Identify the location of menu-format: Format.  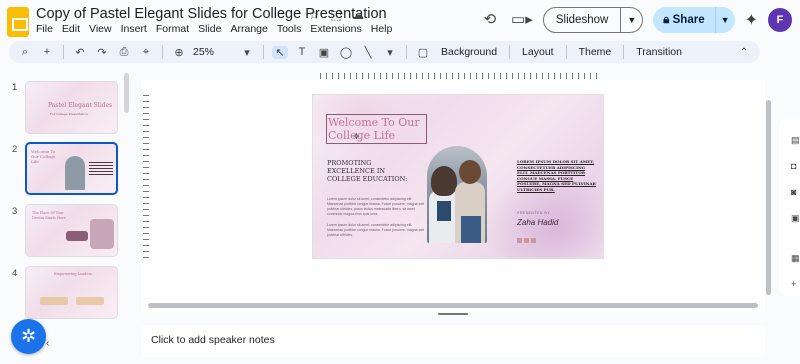
(172, 29).